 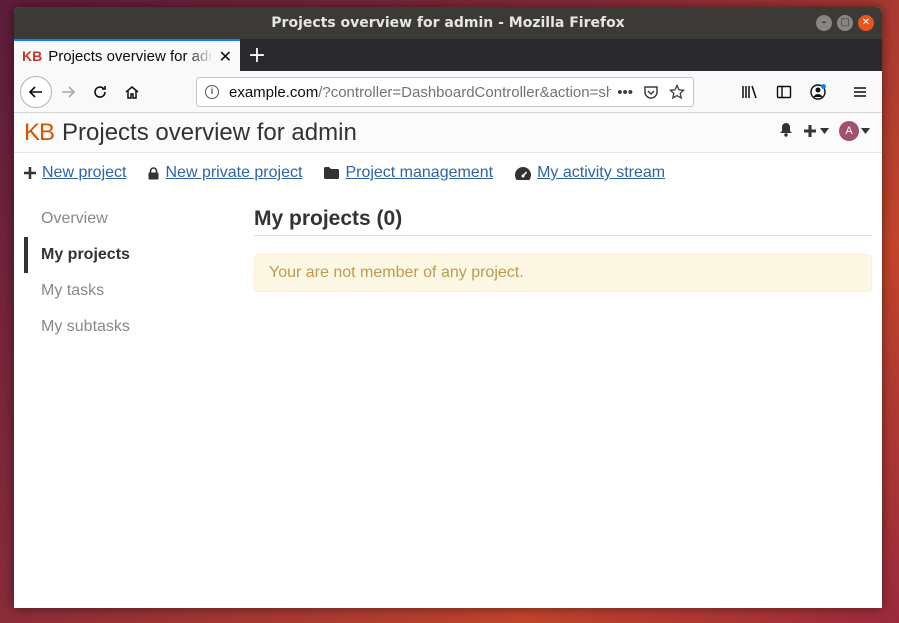 I want to click on hamburger-menu-icon, so click(x=860, y=92).